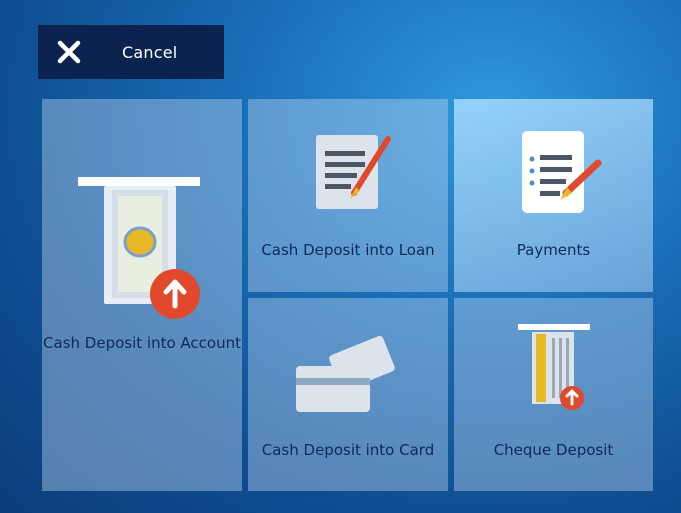  I want to click on close-icon, so click(69, 52).